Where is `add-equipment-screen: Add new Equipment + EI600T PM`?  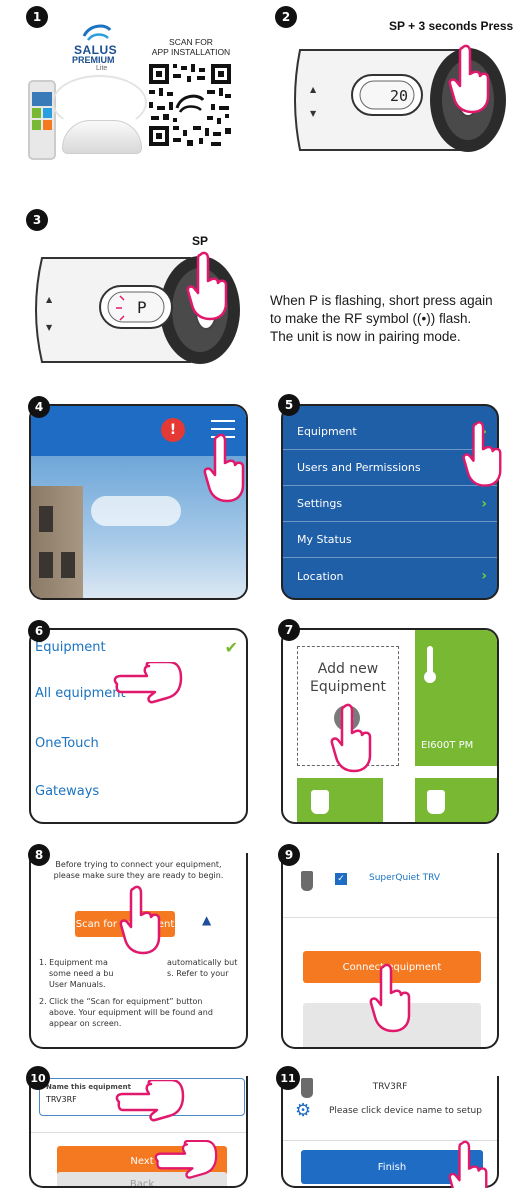 add-equipment-screen: Add new Equipment + EI600T PM is located at coordinates (390, 726).